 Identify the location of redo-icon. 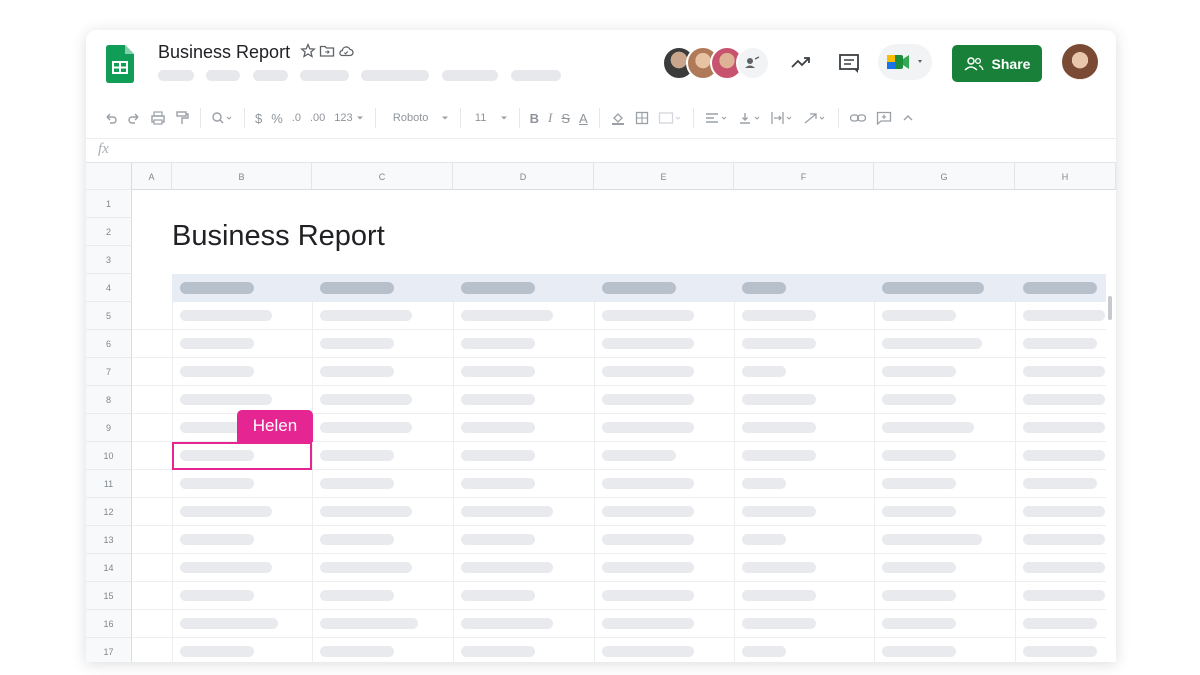
(134, 118).